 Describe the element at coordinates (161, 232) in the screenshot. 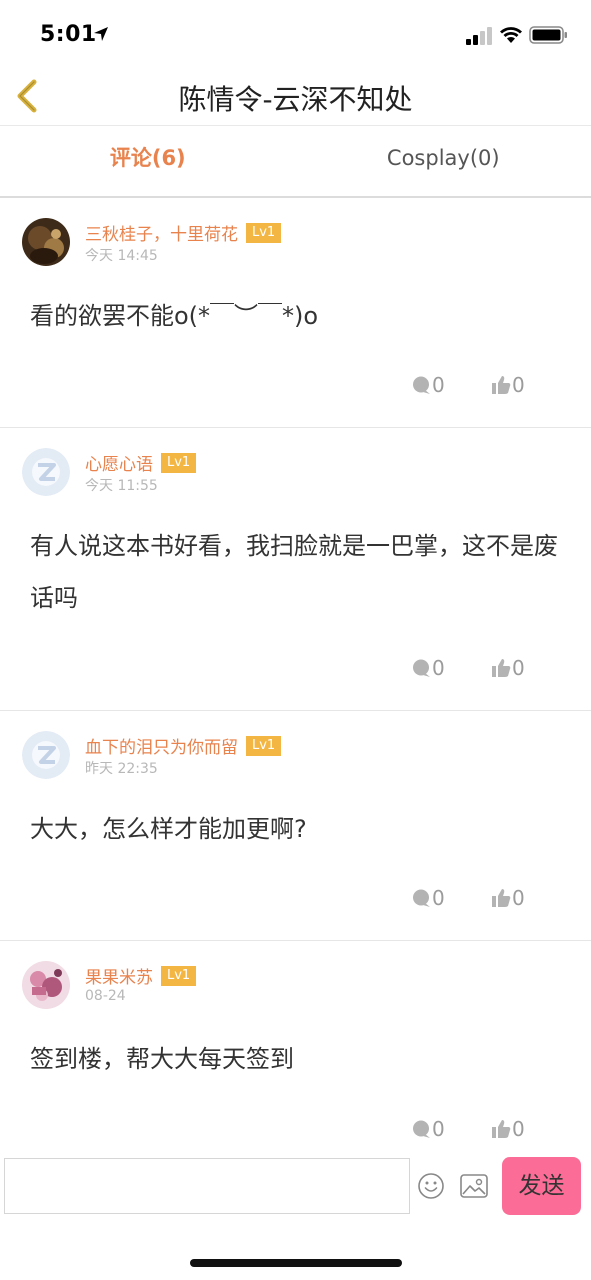

I see `username: 三秋桂子，十里荷花` at that location.